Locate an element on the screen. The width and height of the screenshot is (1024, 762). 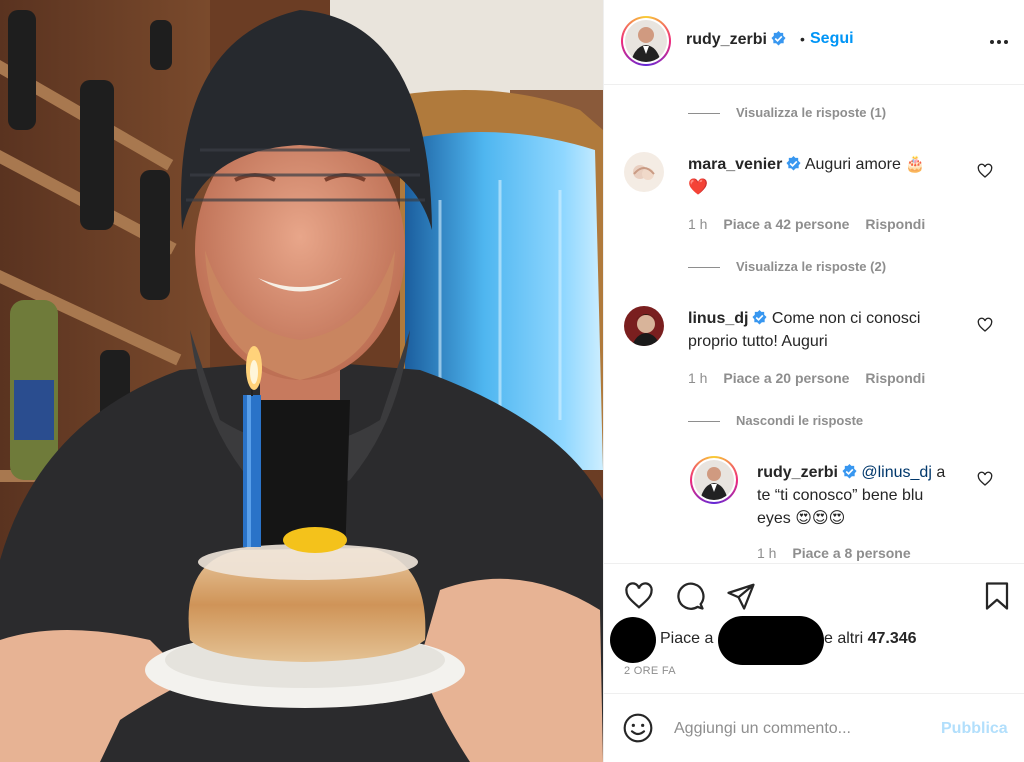
publish-button: Pubblica is located at coordinates (974, 729).